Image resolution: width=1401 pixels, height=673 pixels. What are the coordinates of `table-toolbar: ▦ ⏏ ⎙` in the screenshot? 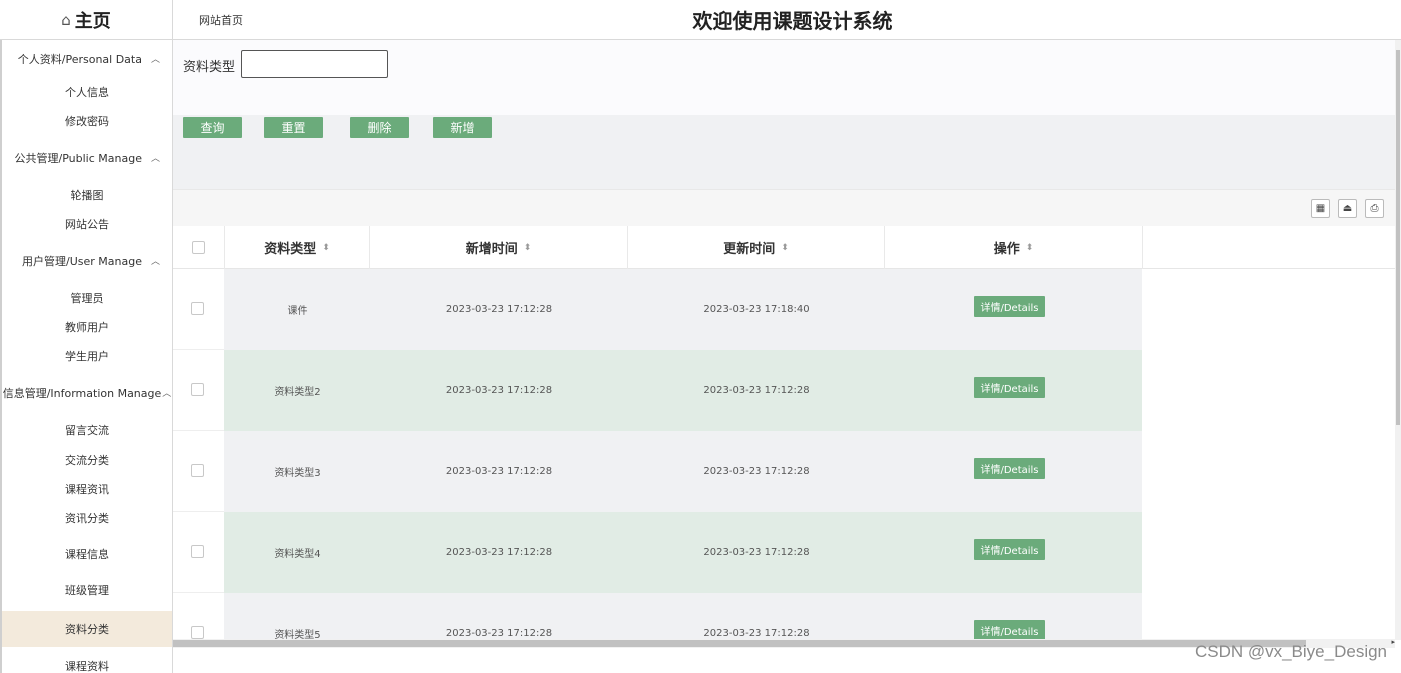 It's located at (785, 207).